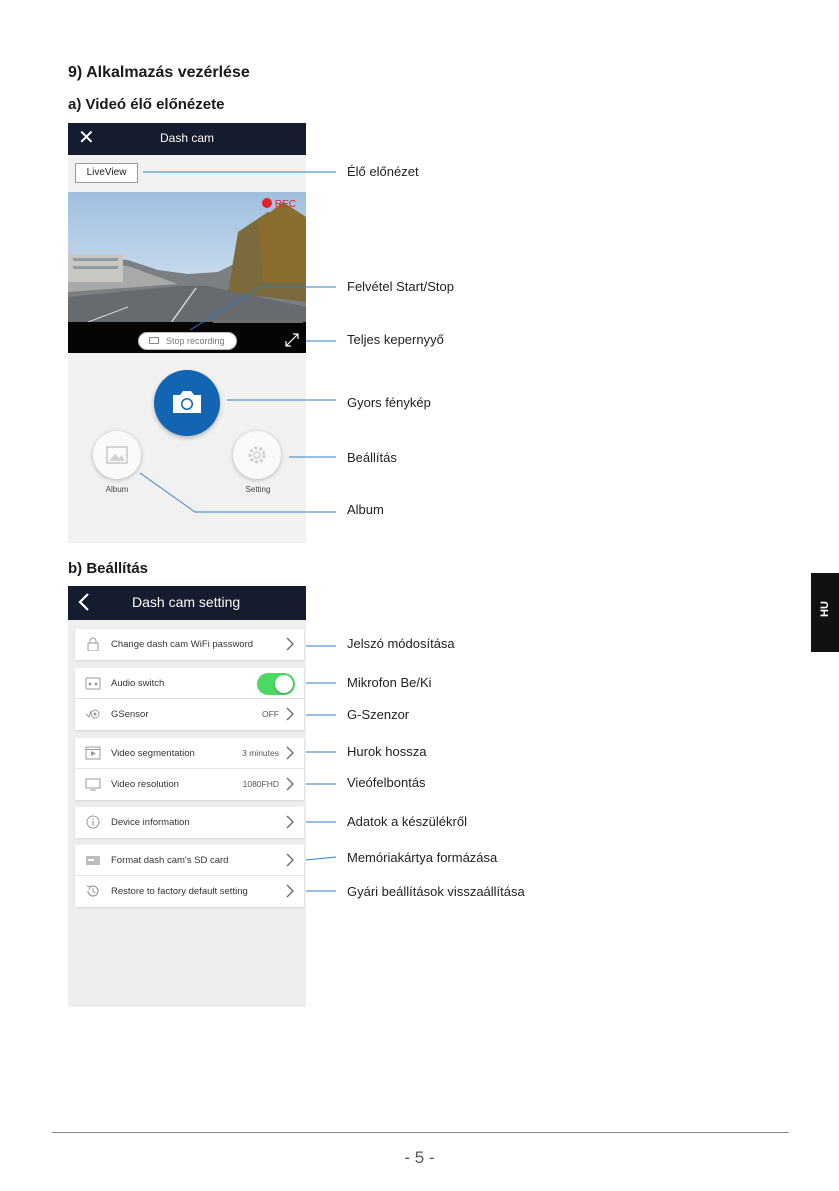 Image resolution: width=839 pixels, height=1191 pixels. What do you see at coordinates (93, 753) in the screenshot?
I see `video-clip-icon` at bounding box center [93, 753].